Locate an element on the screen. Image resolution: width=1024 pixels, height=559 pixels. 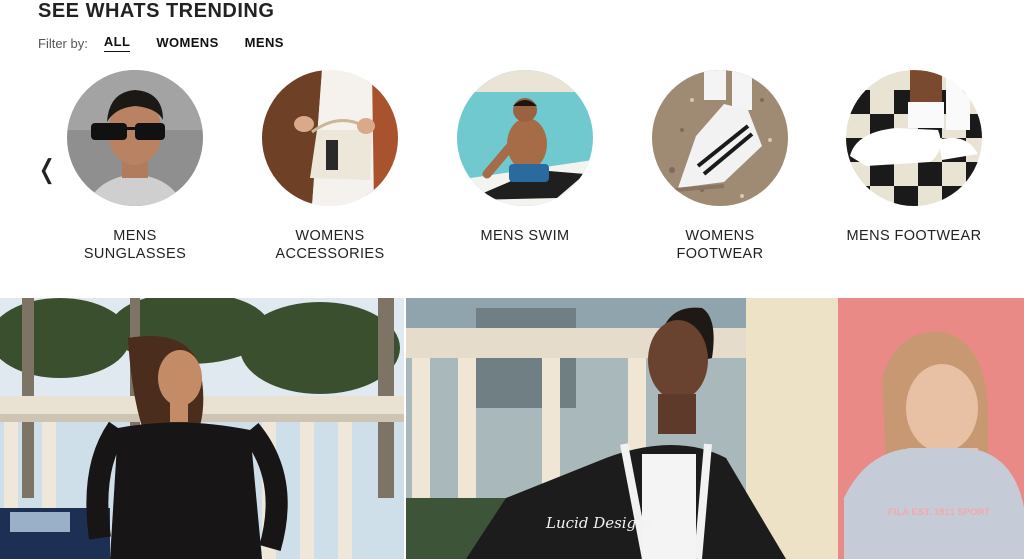
filter-bar: Filter by: ALL WOMENS MENS is located at coordinates (174, 43).